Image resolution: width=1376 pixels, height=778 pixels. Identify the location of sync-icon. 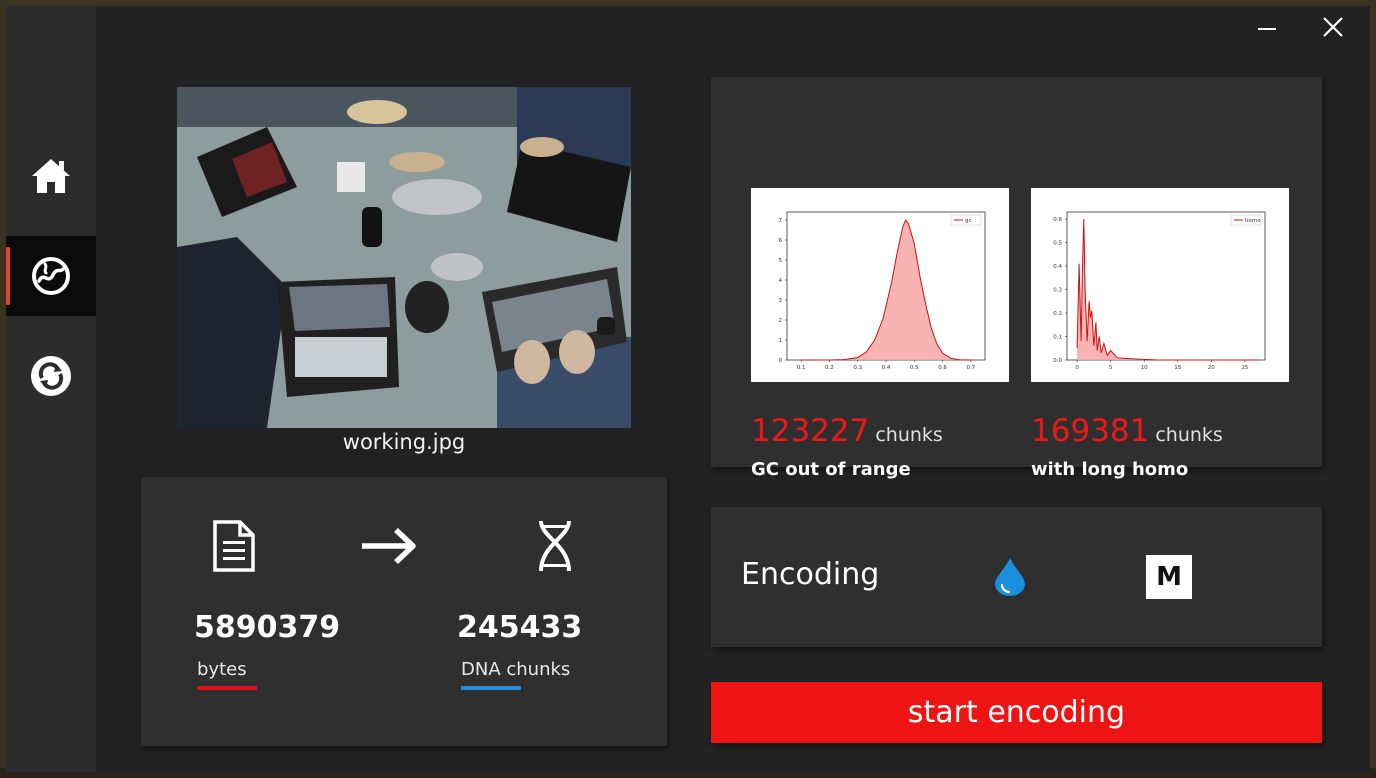
(51, 376).